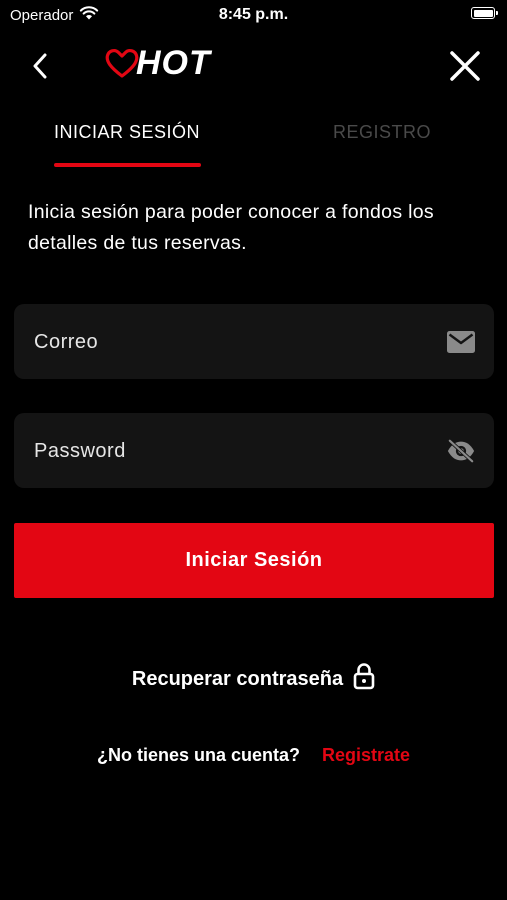 The width and height of the screenshot is (507, 900). What do you see at coordinates (253, 14) in the screenshot?
I see `status-time: 8:45 p.m.` at bounding box center [253, 14].